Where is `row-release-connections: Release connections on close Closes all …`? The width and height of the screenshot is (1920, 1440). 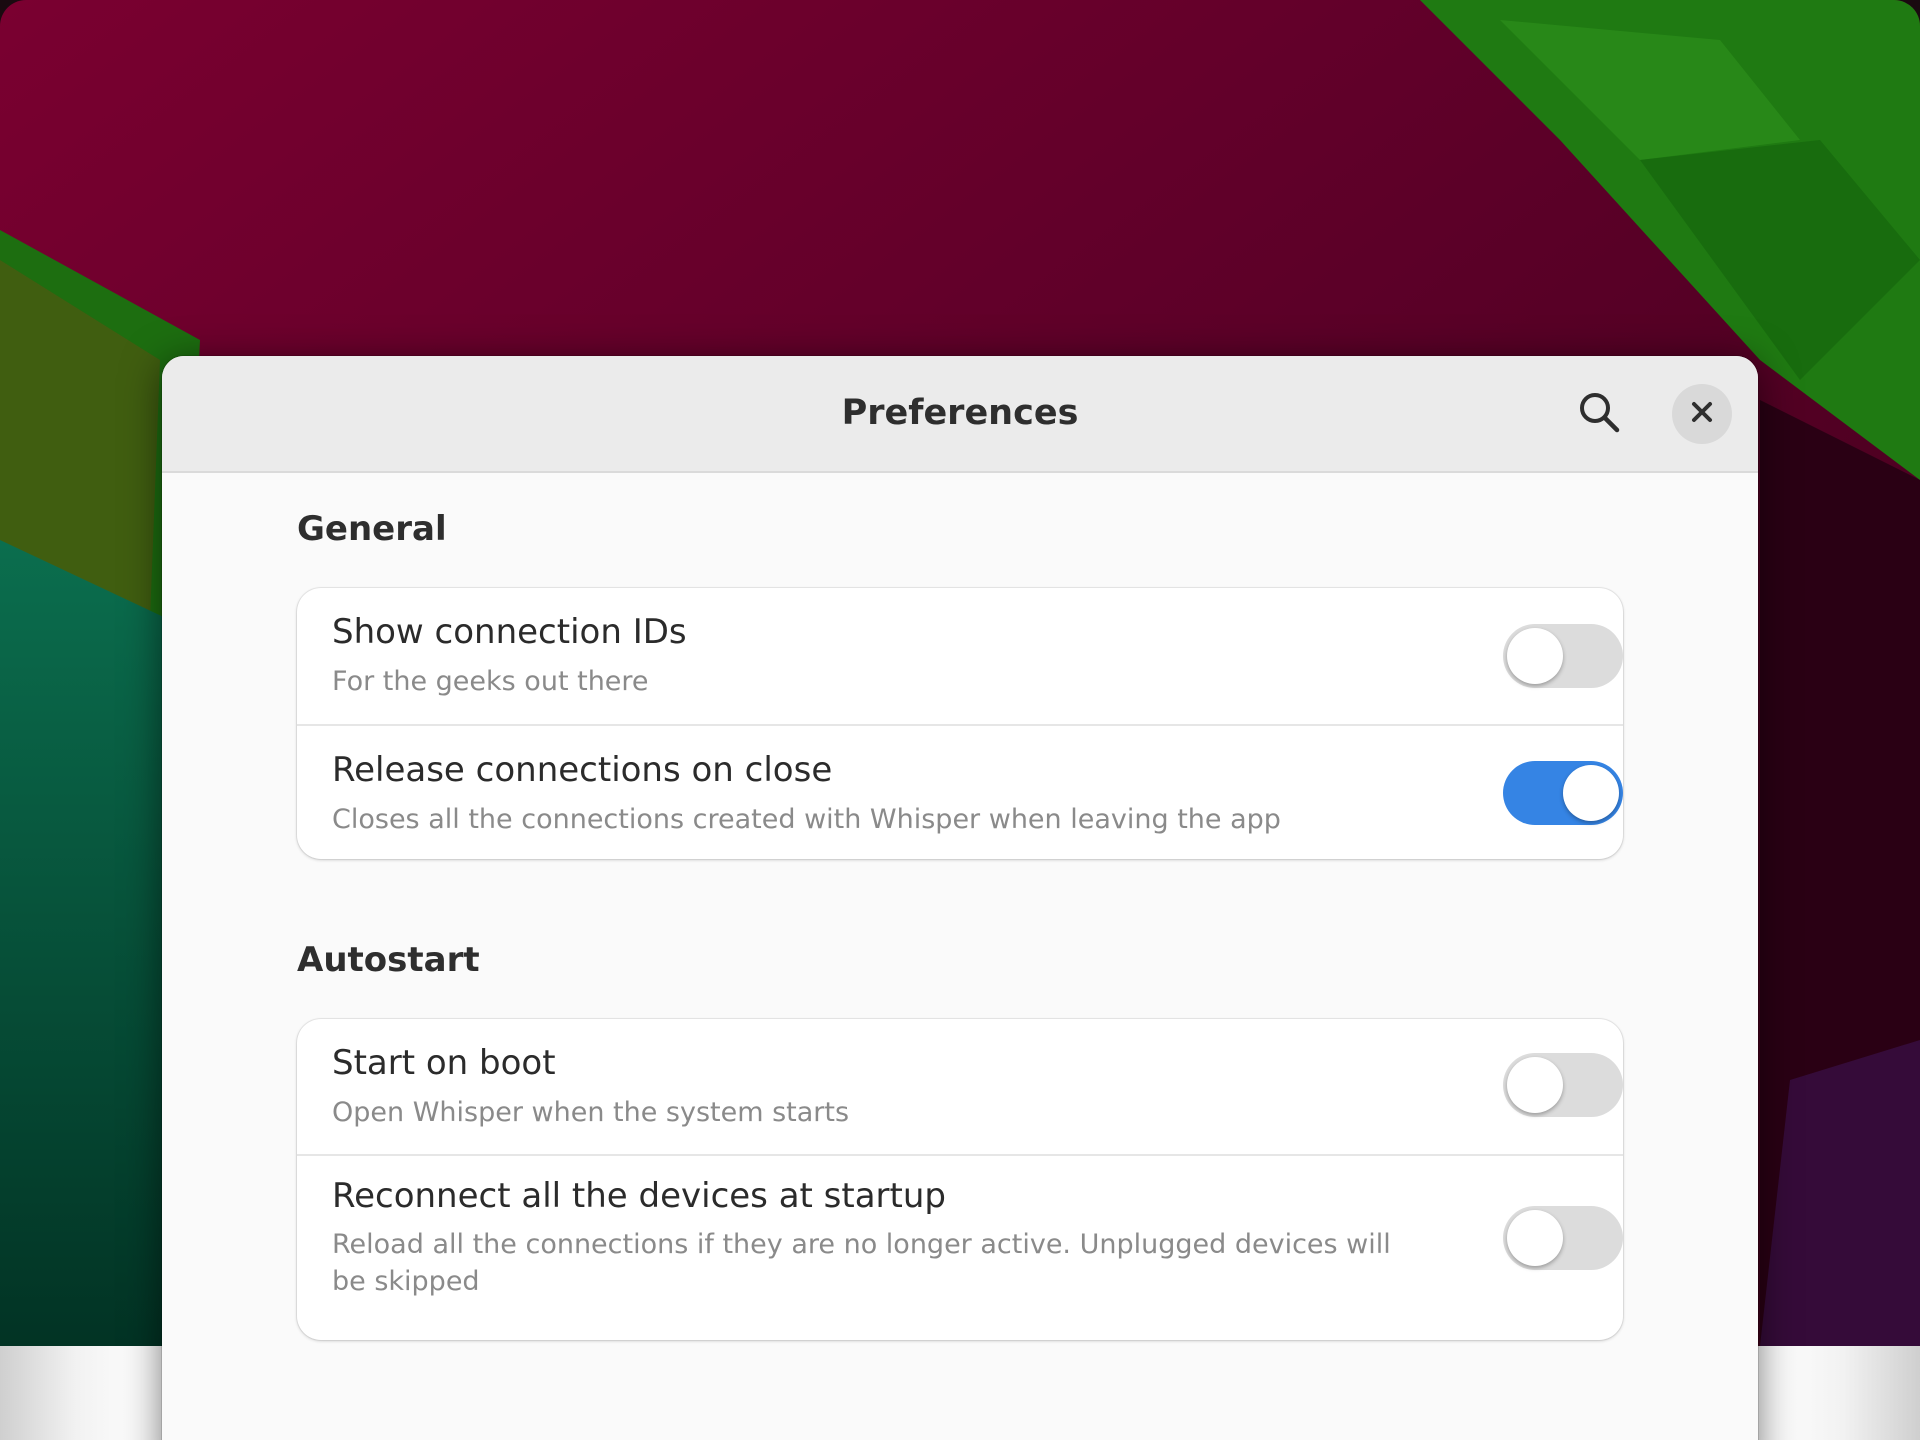
row-release-connections: Release connections on close Closes all … is located at coordinates (960, 791).